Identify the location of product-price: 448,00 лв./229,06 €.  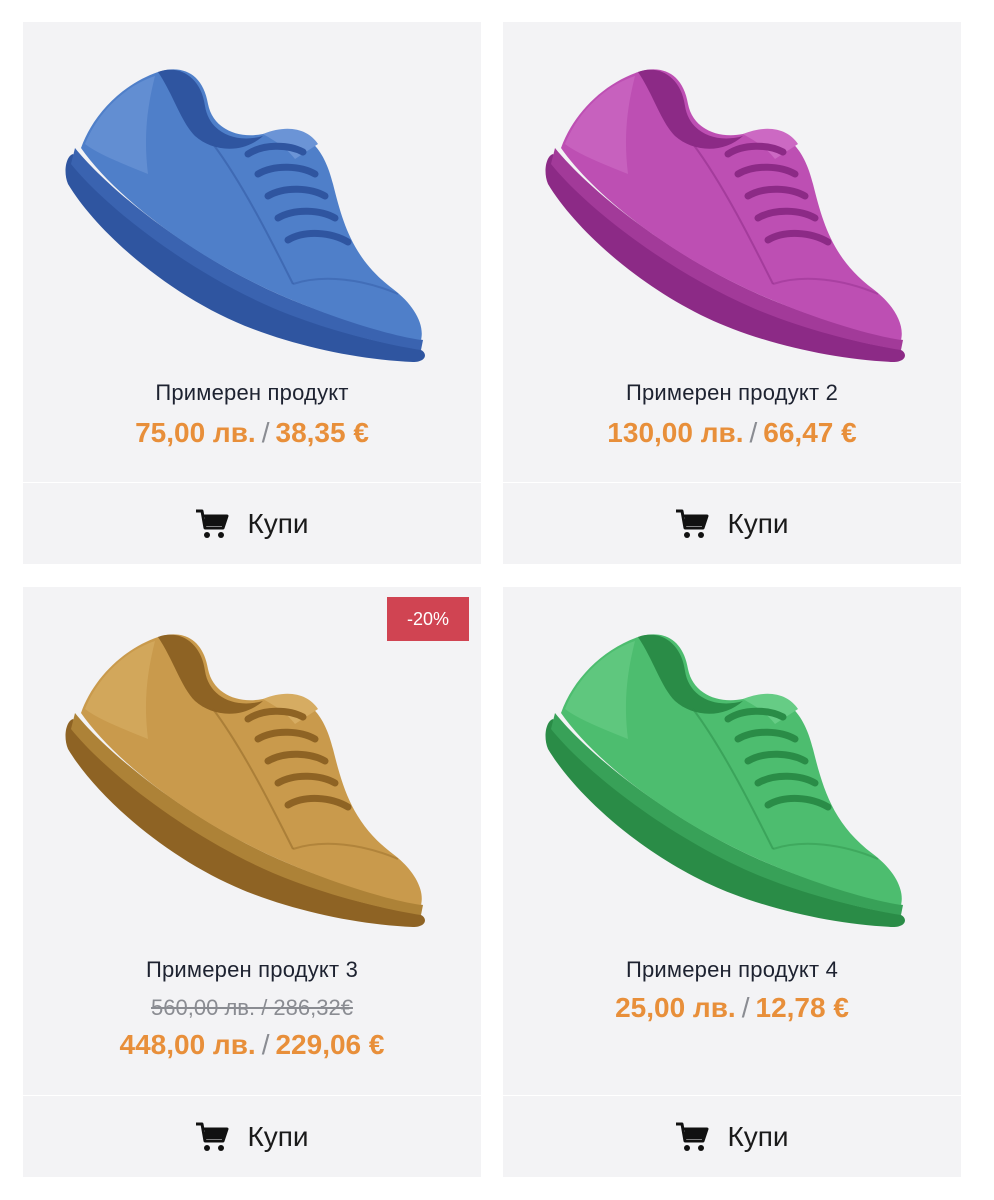
(252, 1045).